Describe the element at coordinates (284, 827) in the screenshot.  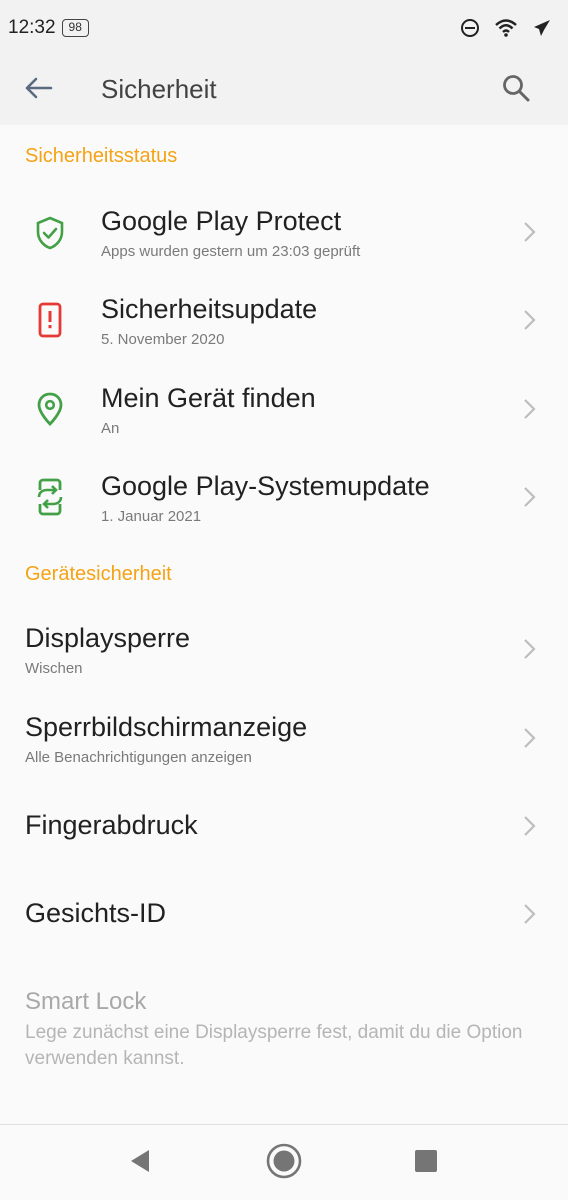
I see `list-item-fingerprint: Fingerabdruck` at that location.